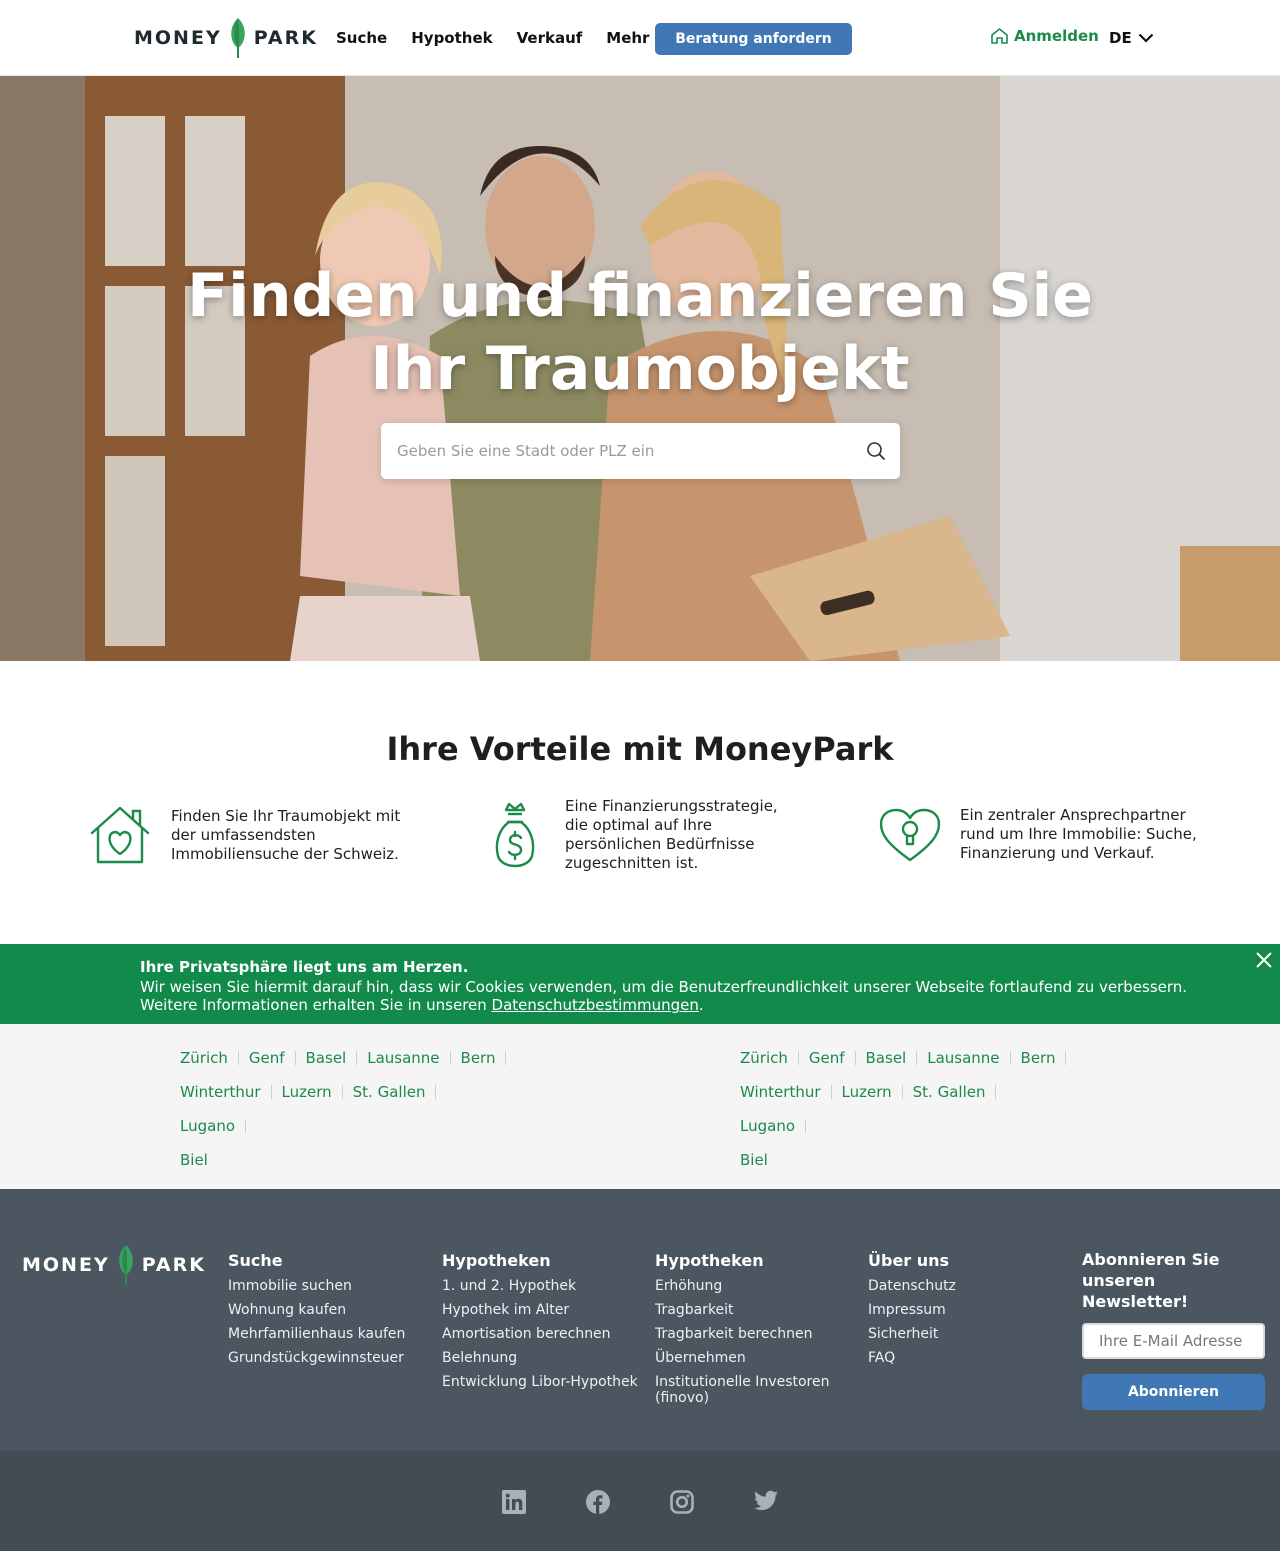 The width and height of the screenshot is (1280, 1551). What do you see at coordinates (542, 1286) in the screenshot?
I see `footer-link: 1. und 2. Hypothek` at bounding box center [542, 1286].